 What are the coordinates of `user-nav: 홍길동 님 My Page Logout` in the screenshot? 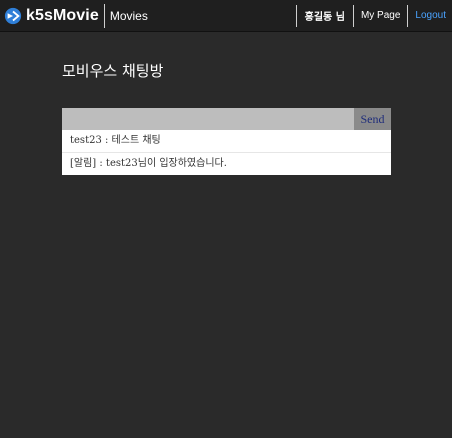 It's located at (373, 15).